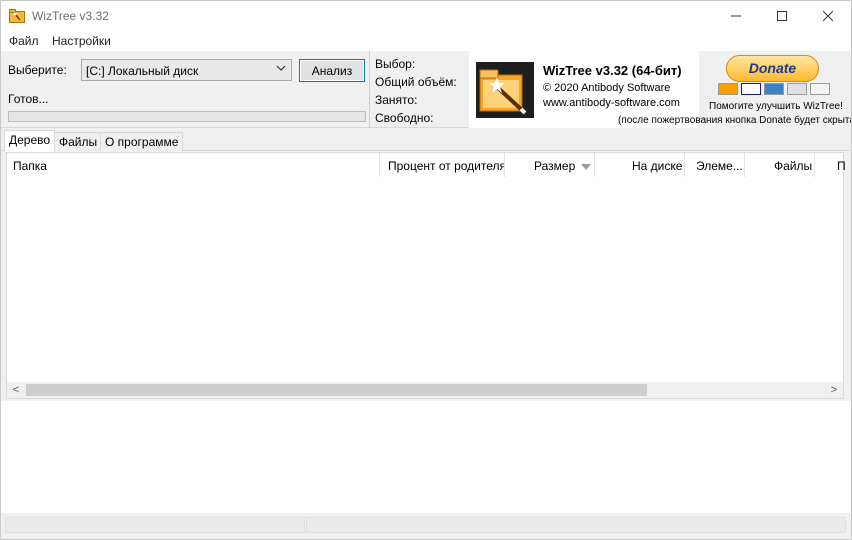  What do you see at coordinates (607, 88) in the screenshot?
I see `brand-copyright: © 2020 Antibody Software` at bounding box center [607, 88].